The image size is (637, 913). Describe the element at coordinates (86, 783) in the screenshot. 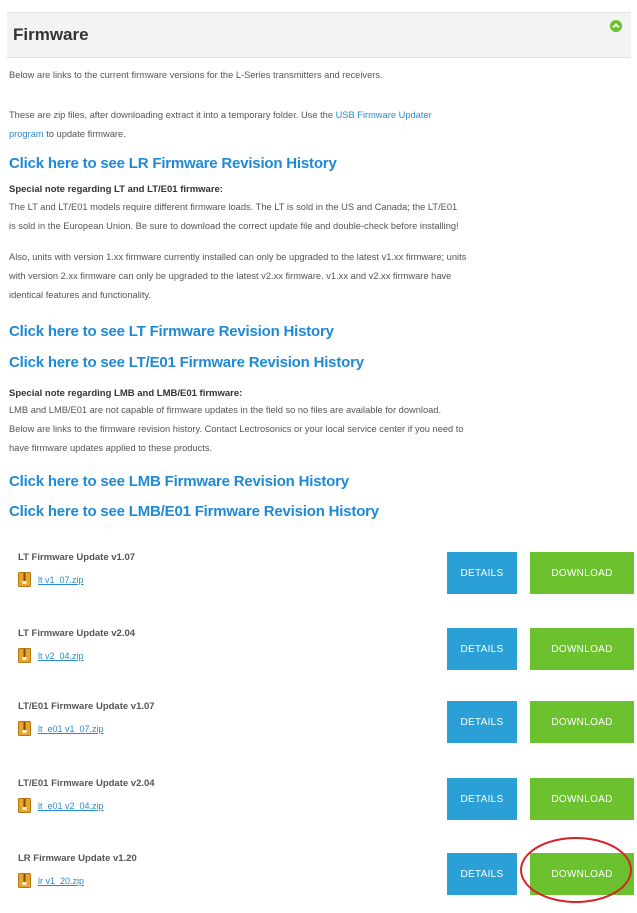

I see `update-title: LT/E01 Firmware Update v2.04` at that location.